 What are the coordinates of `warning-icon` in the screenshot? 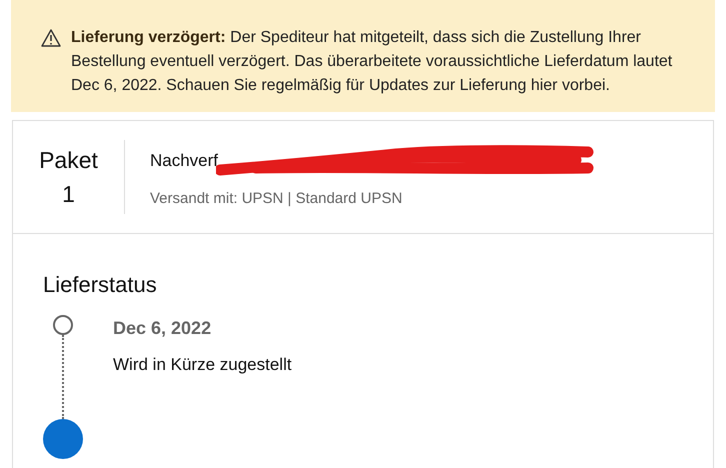 It's located at (51, 38).